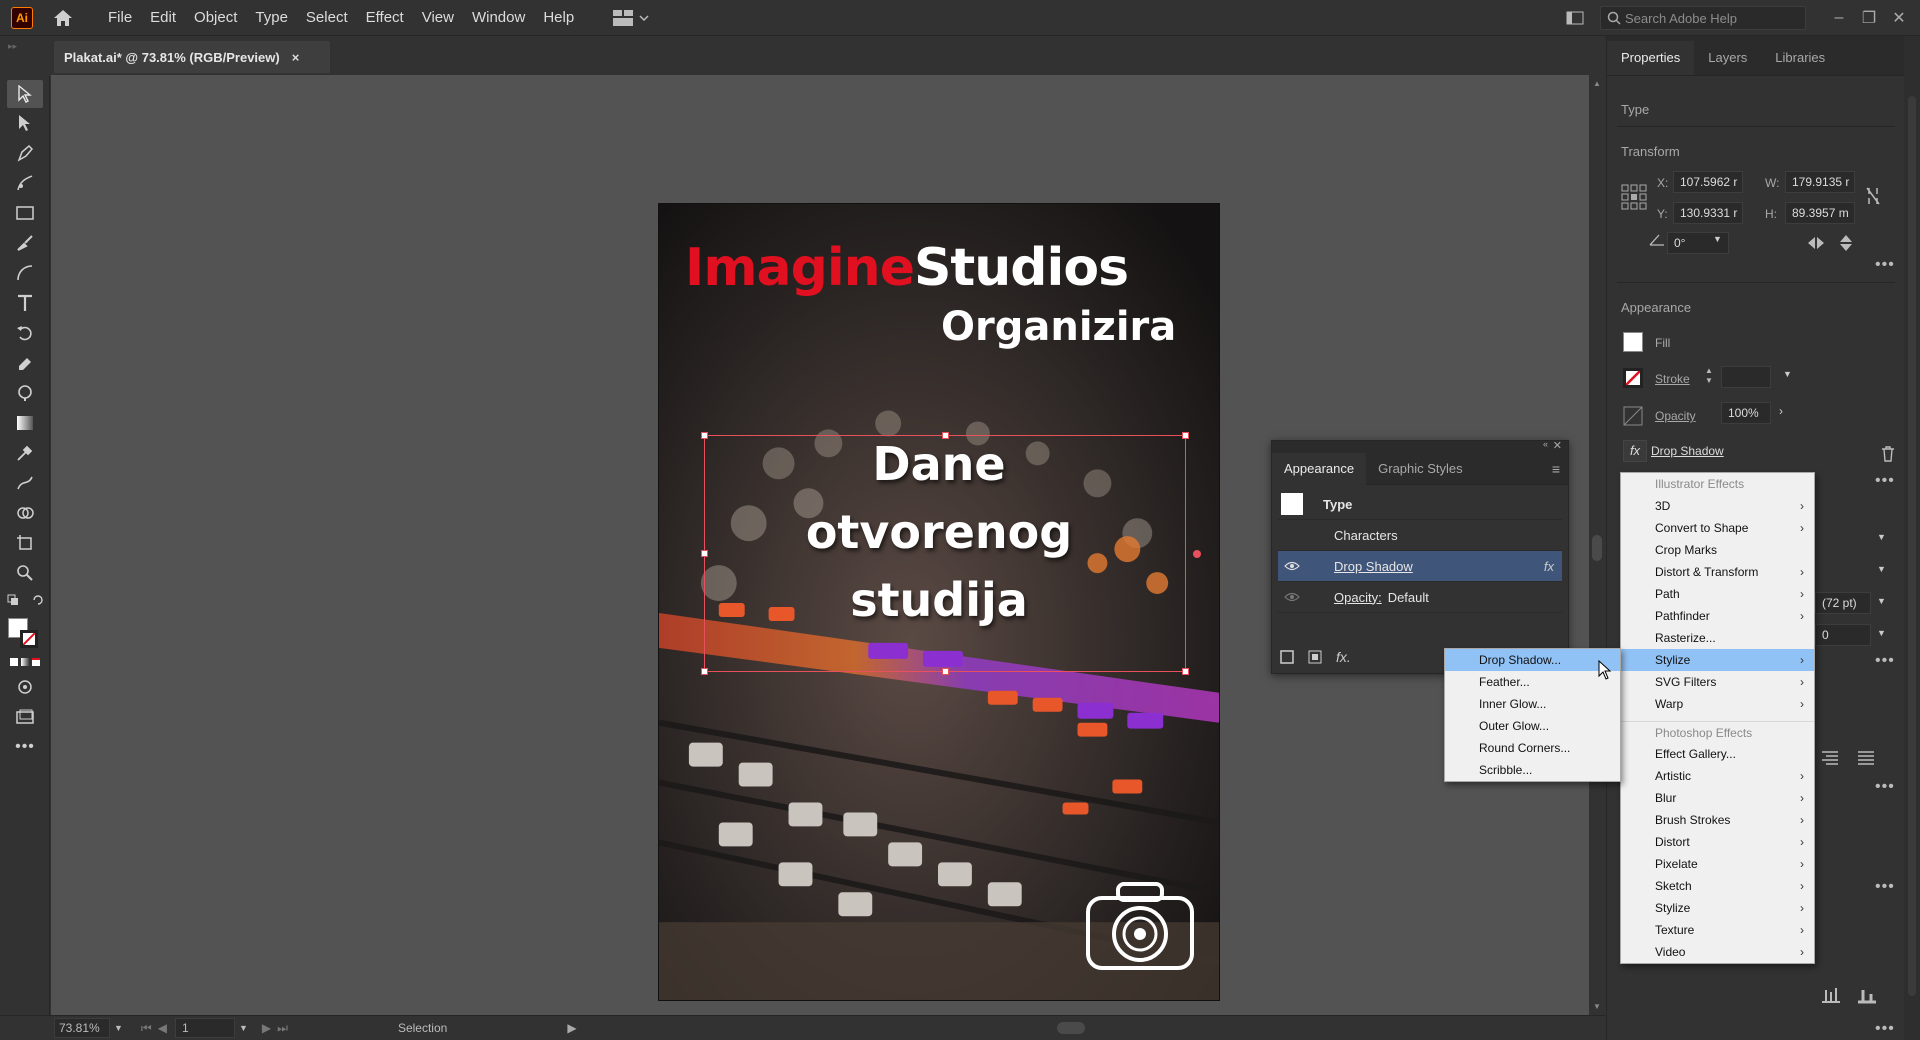 Image resolution: width=1920 pixels, height=1040 pixels. What do you see at coordinates (1185, 435) in the screenshot?
I see `resize-handle-tr` at bounding box center [1185, 435].